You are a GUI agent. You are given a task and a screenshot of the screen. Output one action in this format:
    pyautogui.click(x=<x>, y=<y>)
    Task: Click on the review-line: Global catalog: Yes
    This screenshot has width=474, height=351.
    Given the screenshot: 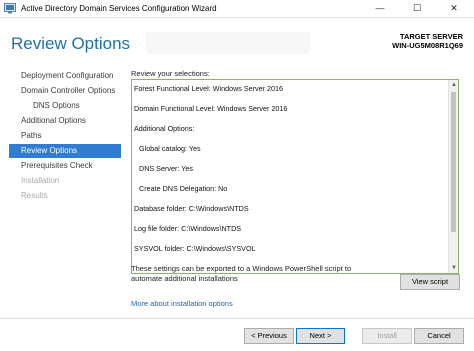 What is the action you would take?
    pyautogui.click(x=170, y=148)
    